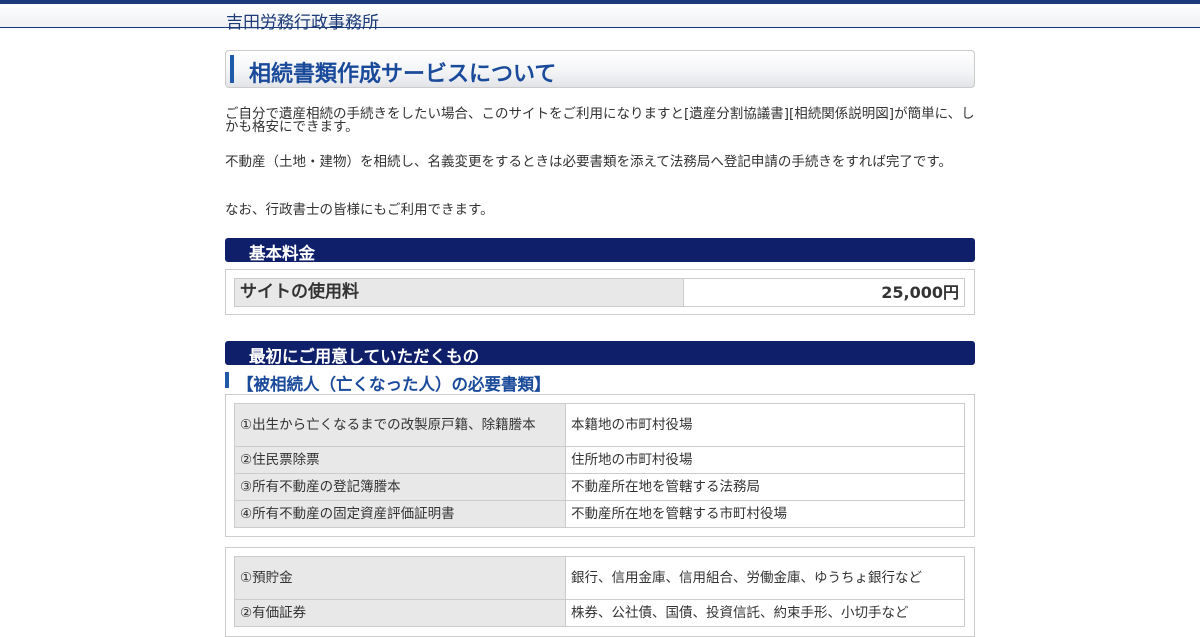 Image resolution: width=1200 pixels, height=637 pixels. Describe the element at coordinates (359, 210) in the screenshot. I see `intro-paragraph-3: なお、行政書士の皆様にもご利用できます。` at that location.